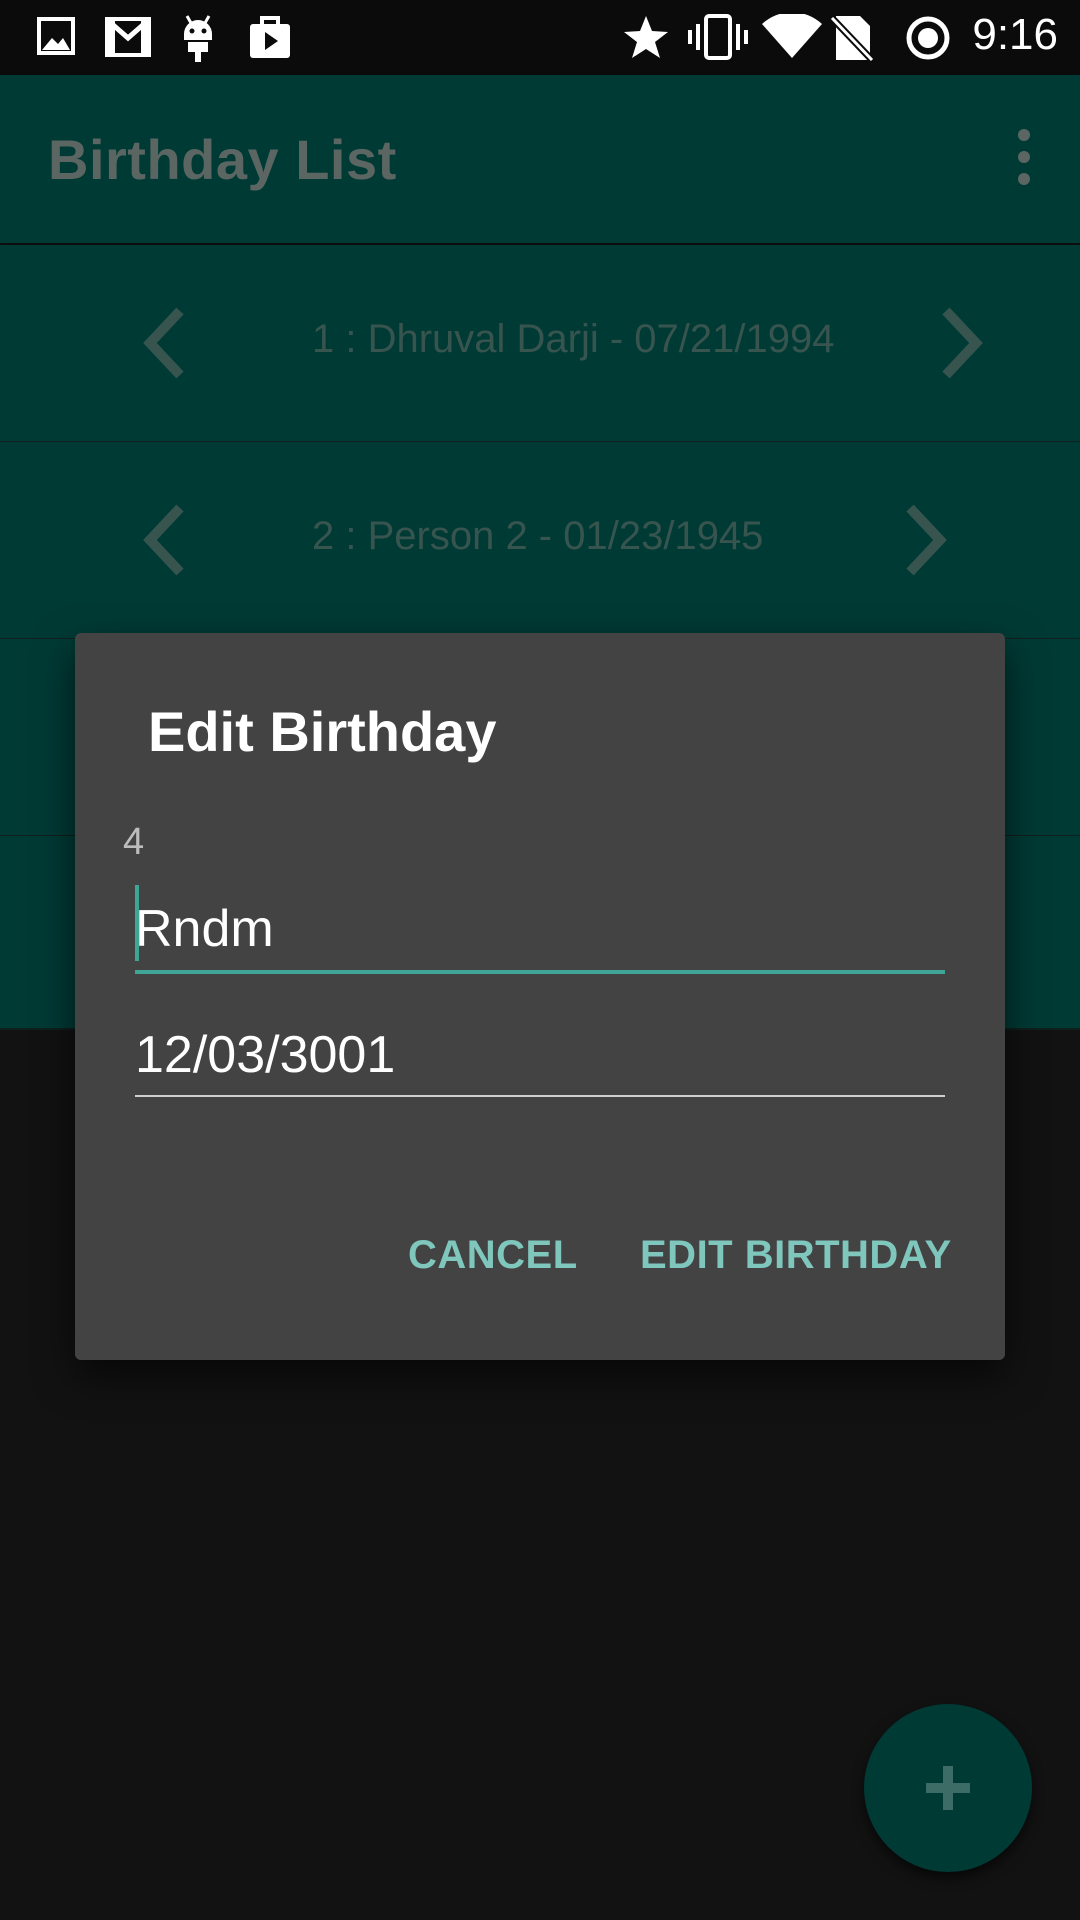 The width and height of the screenshot is (1080, 1920). Describe the element at coordinates (270, 37) in the screenshot. I see `play-store-icon` at that location.